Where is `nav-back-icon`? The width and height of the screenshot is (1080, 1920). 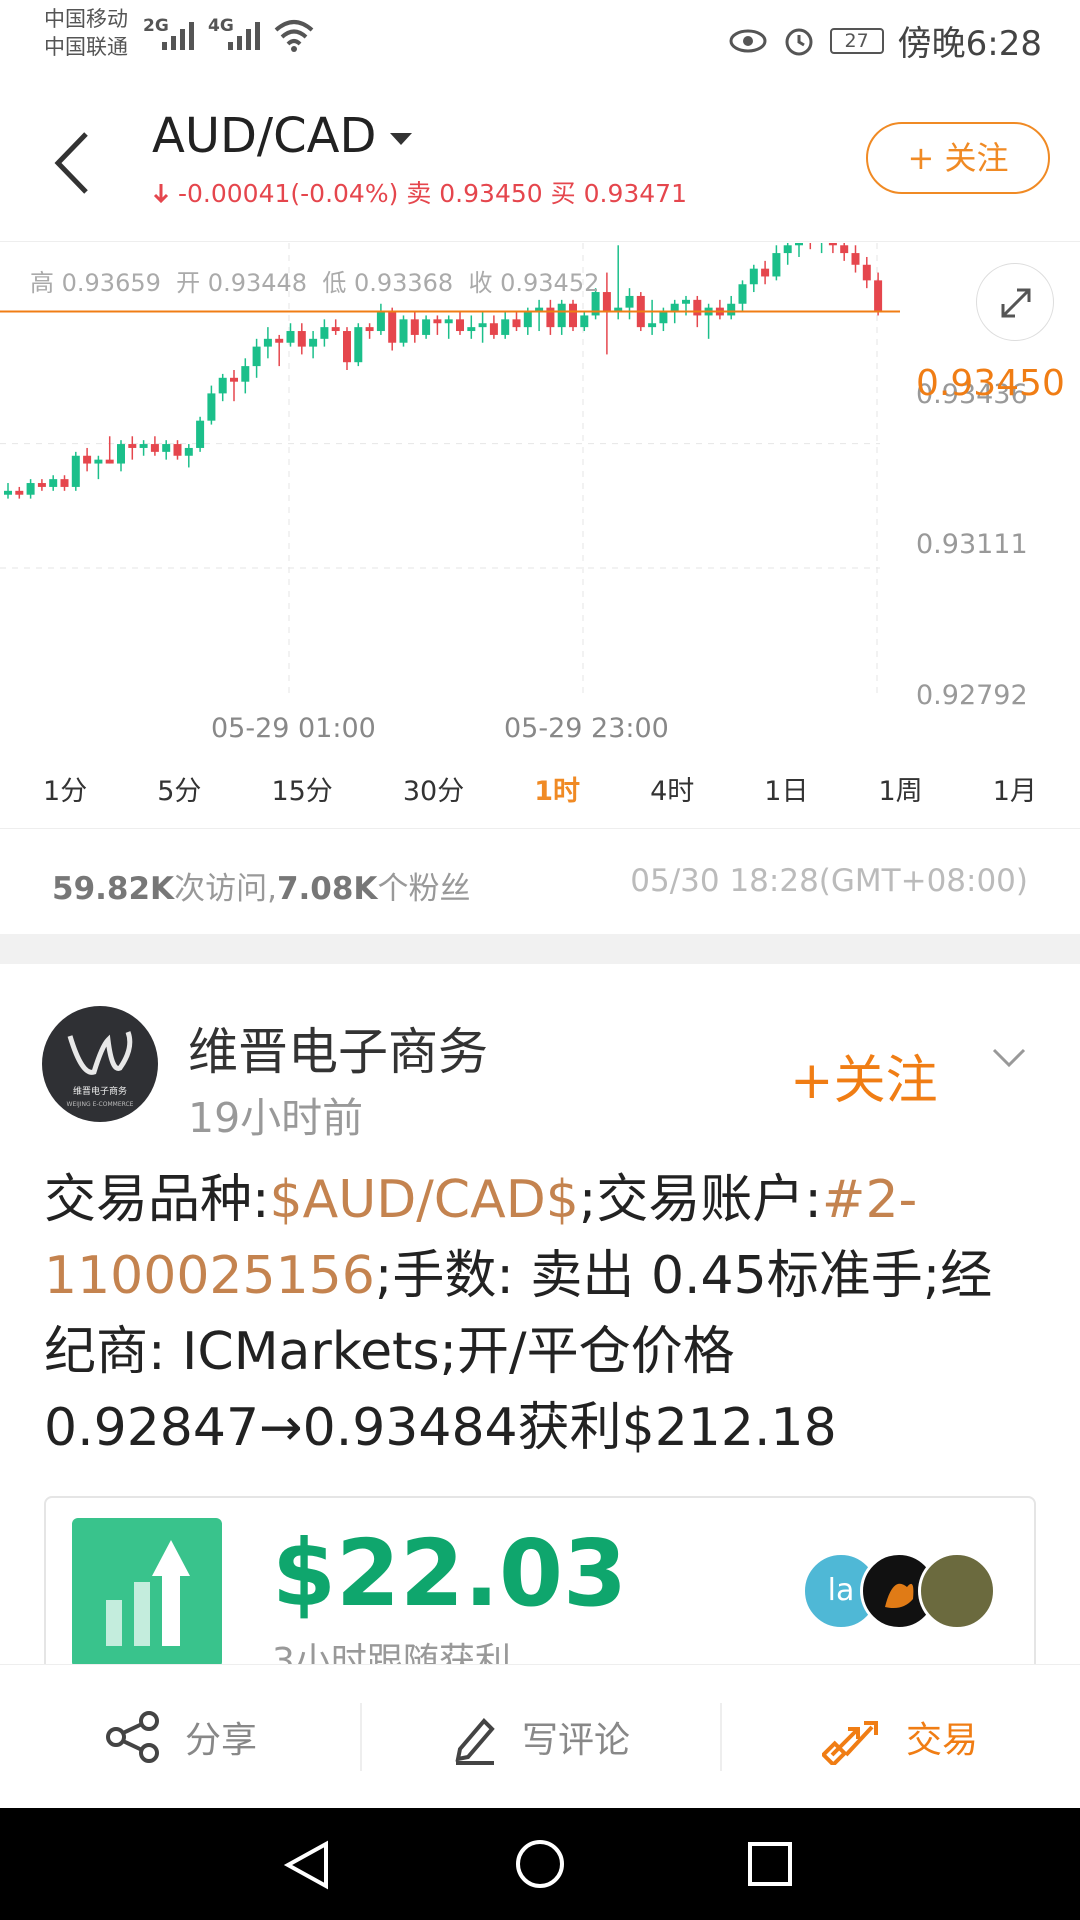 nav-back-icon is located at coordinates (307, 1865).